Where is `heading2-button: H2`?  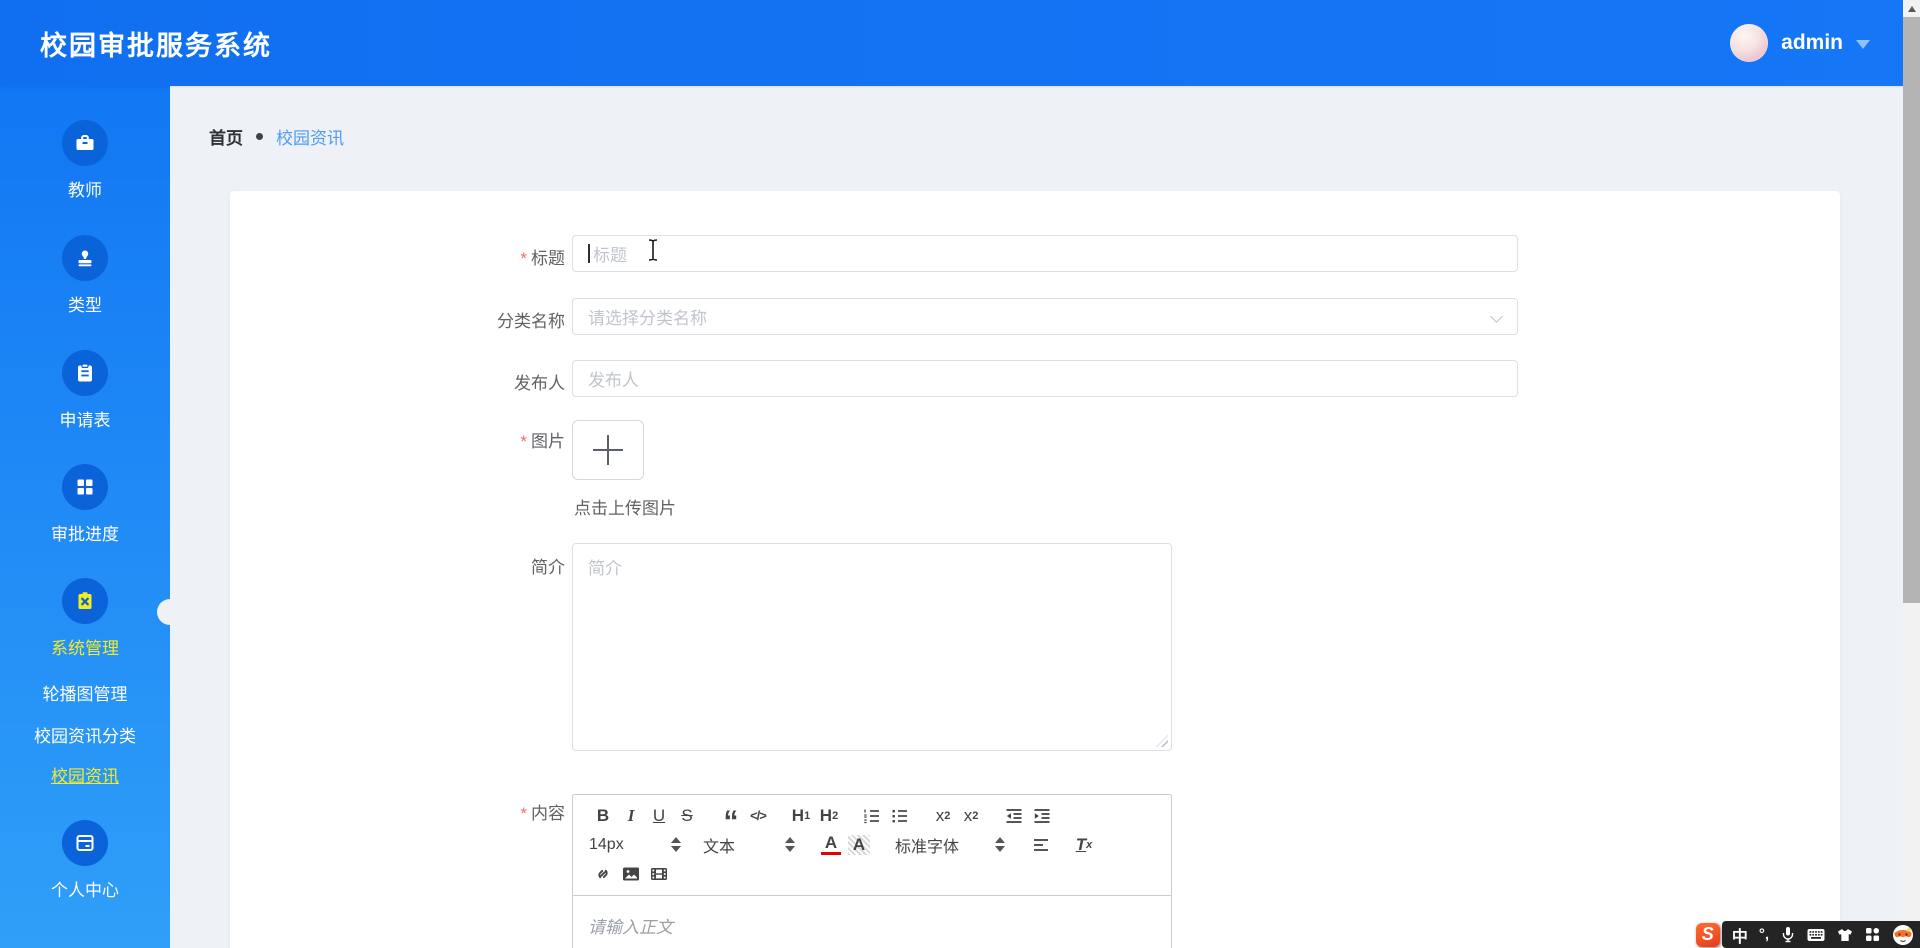 heading2-button: H2 is located at coordinates (829, 816).